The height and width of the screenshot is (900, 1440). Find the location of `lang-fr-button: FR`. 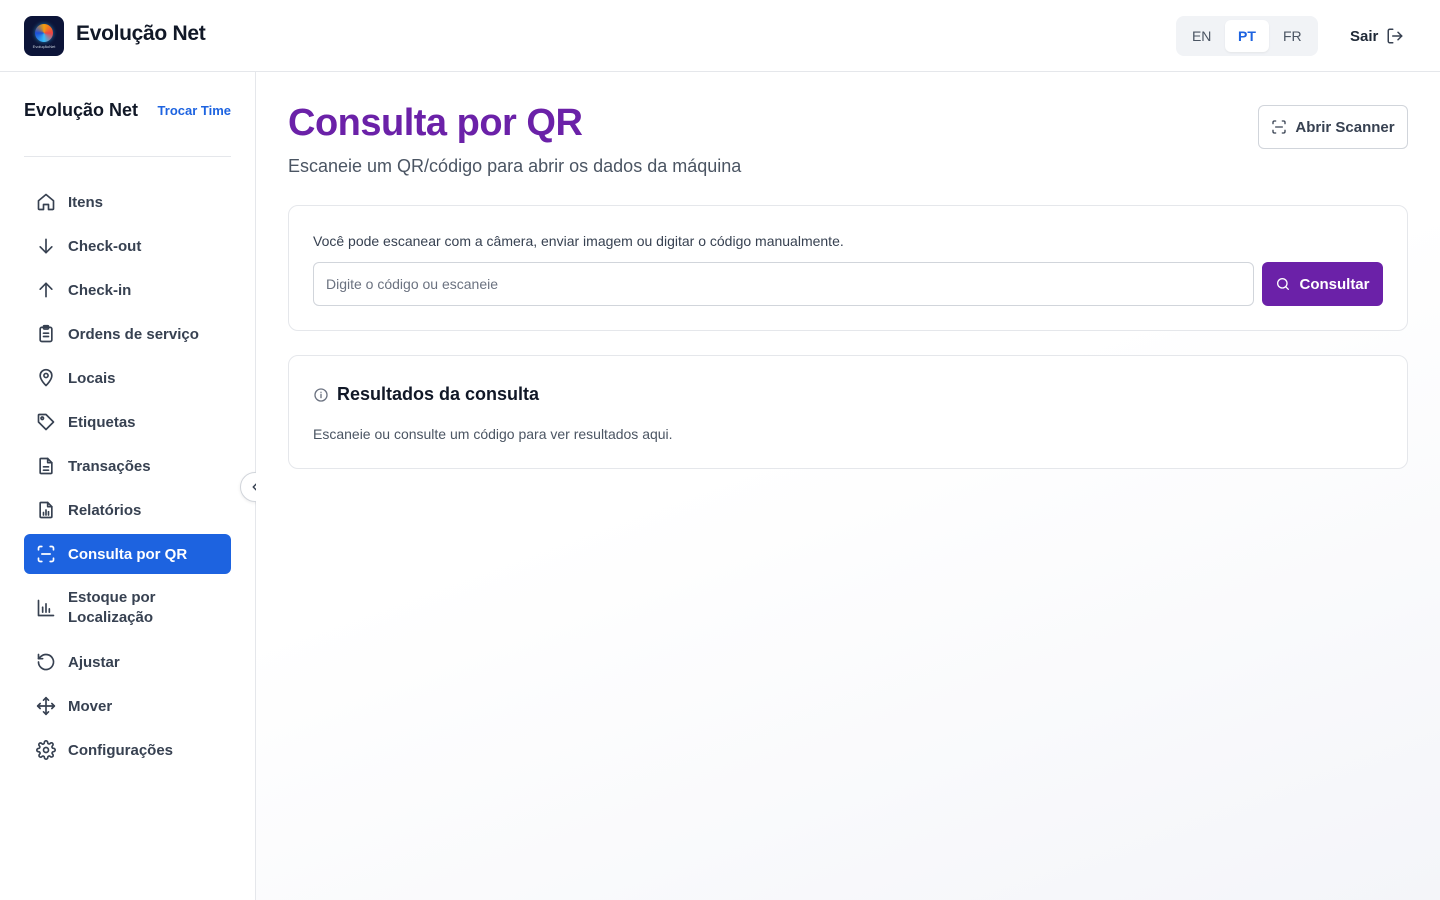

lang-fr-button: FR is located at coordinates (1292, 36).